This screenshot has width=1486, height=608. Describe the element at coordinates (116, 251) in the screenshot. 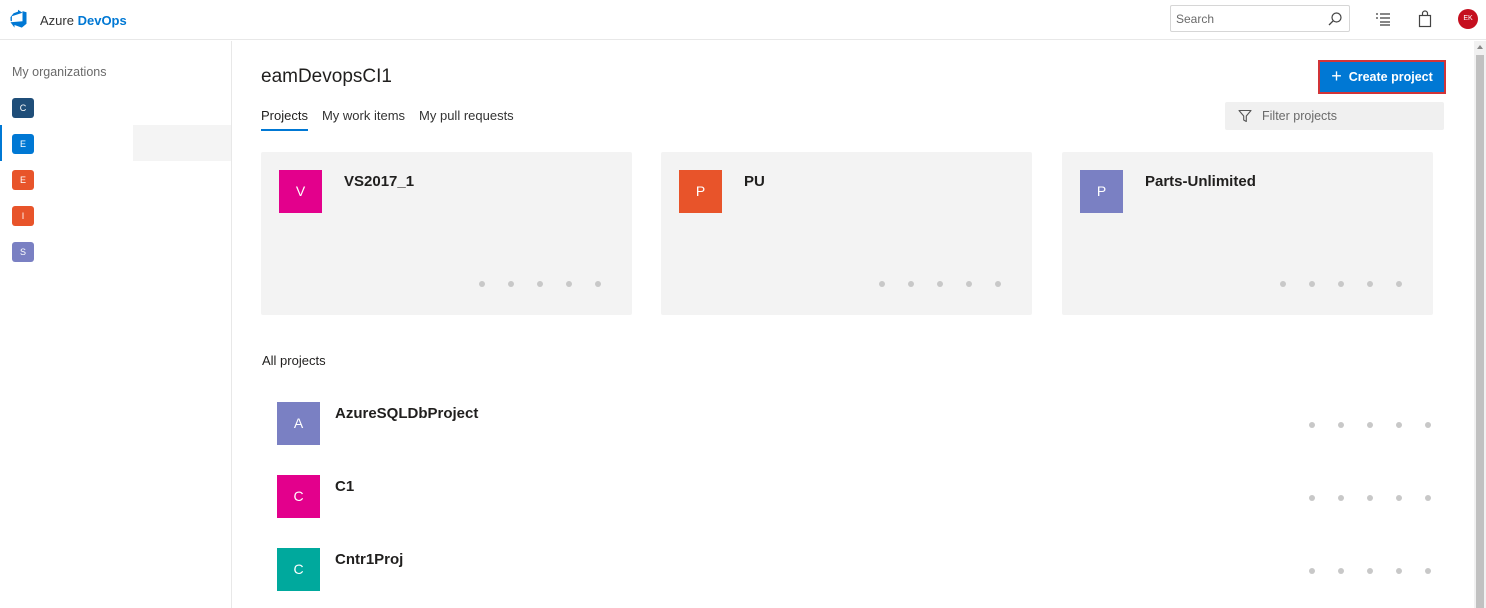

I see `sidebar-org-item: S` at that location.